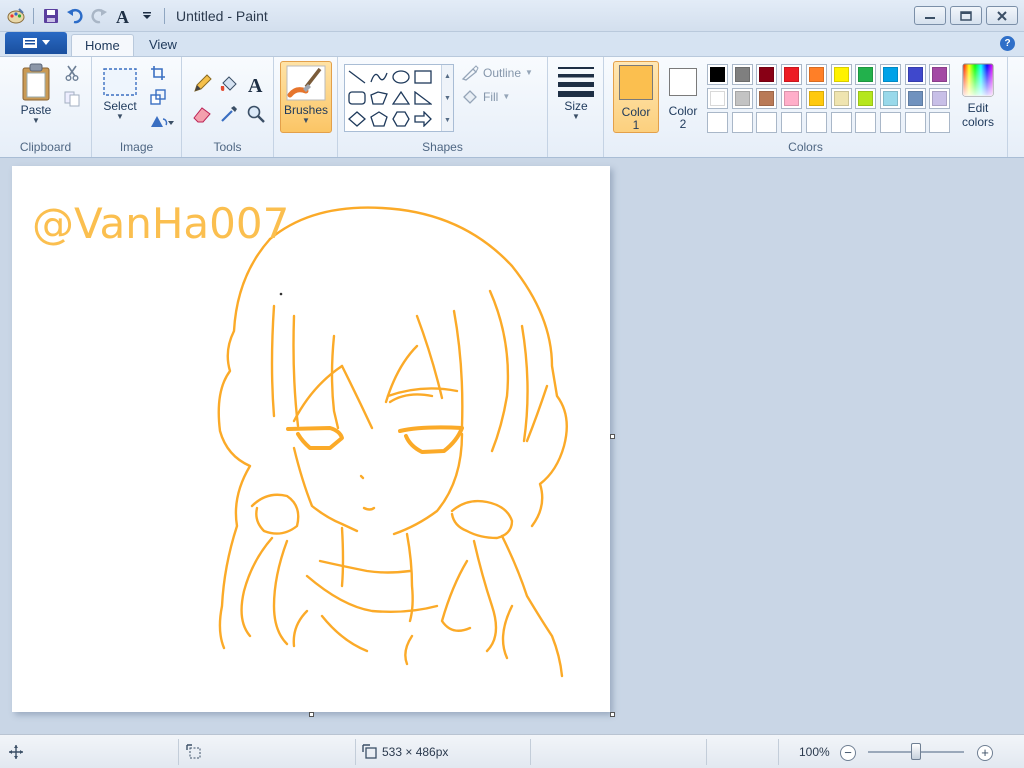 This screenshot has width=1024, height=768. I want to click on polygon-shape-icon, so click(379, 98).